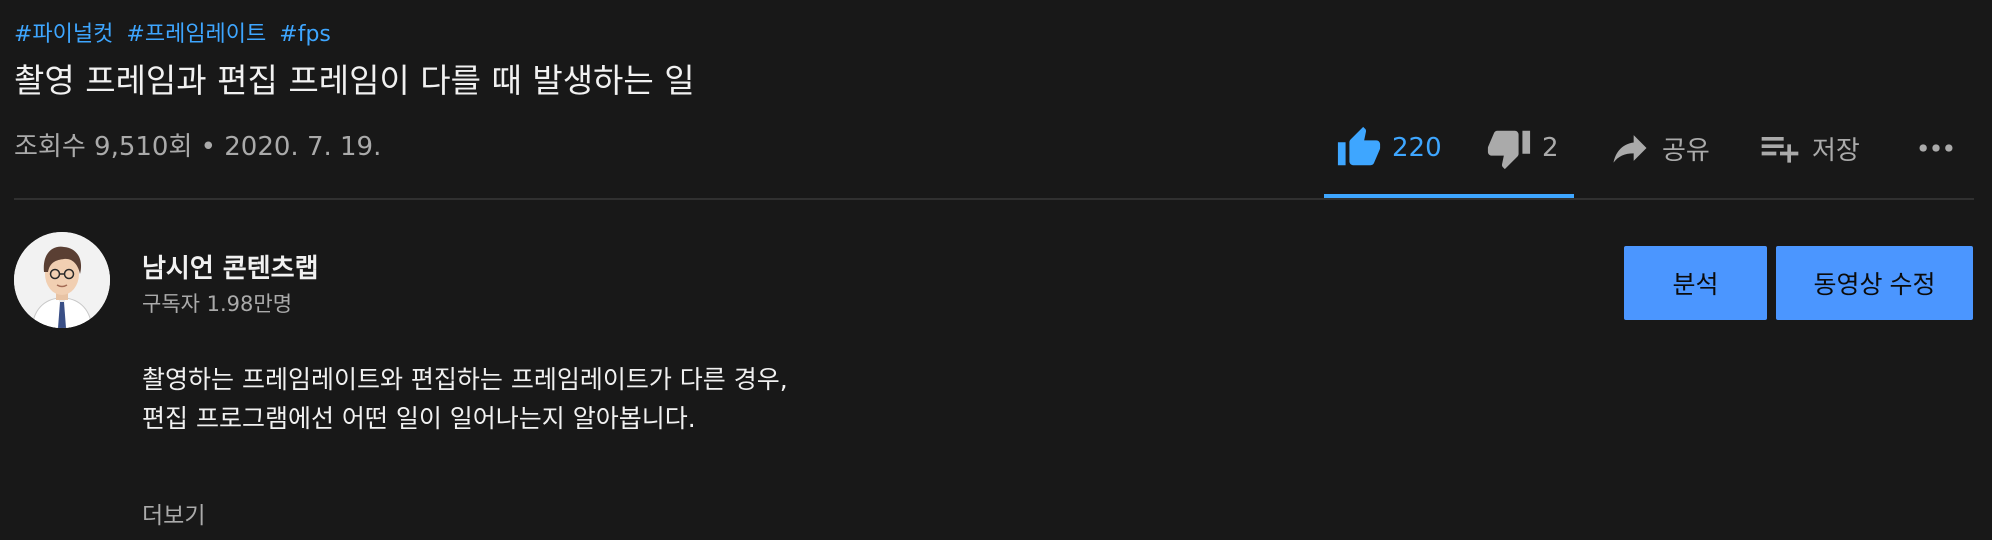 This screenshot has width=1992, height=540. I want to click on dislike-button: 2, so click(1522, 148).